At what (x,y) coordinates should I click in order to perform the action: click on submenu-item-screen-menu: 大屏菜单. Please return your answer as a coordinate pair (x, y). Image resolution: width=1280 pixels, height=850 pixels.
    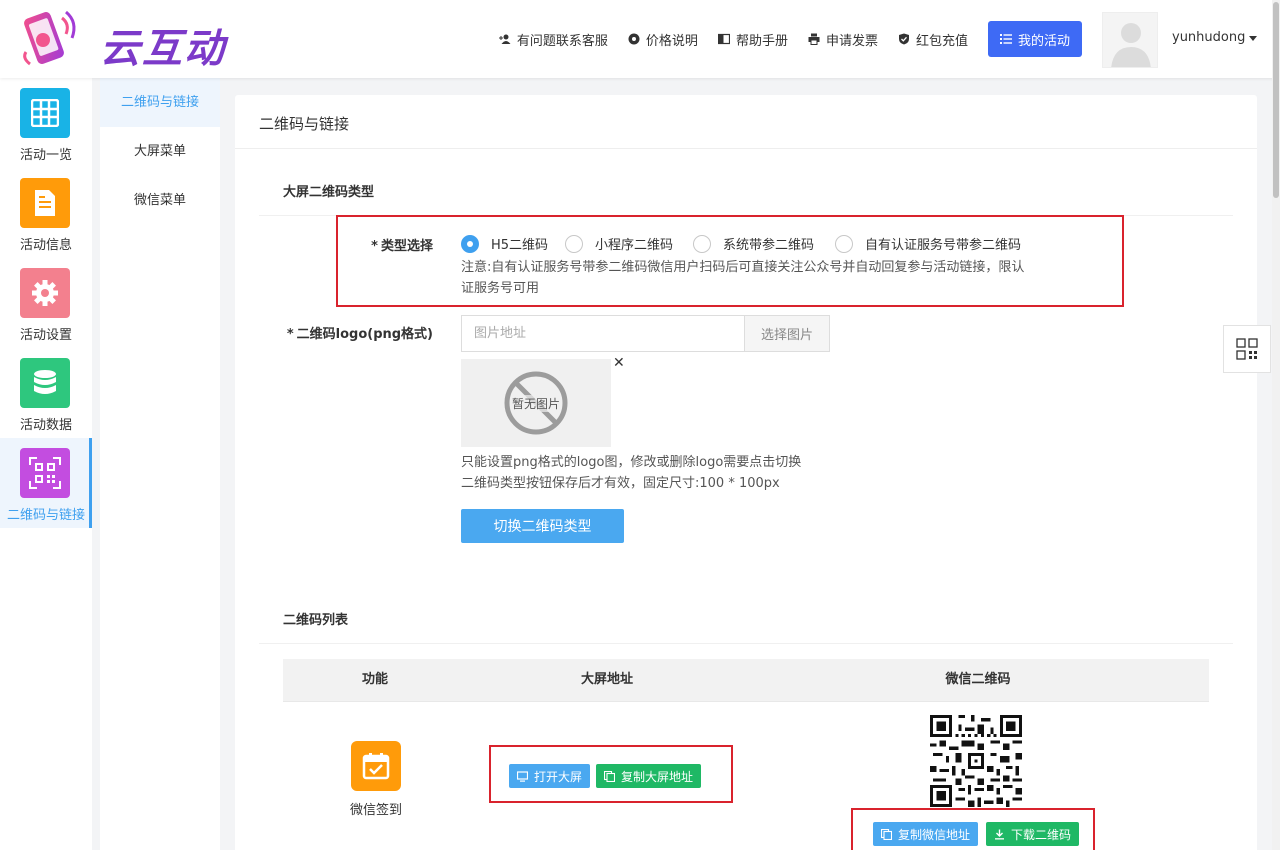
    Looking at the image, I should click on (160, 151).